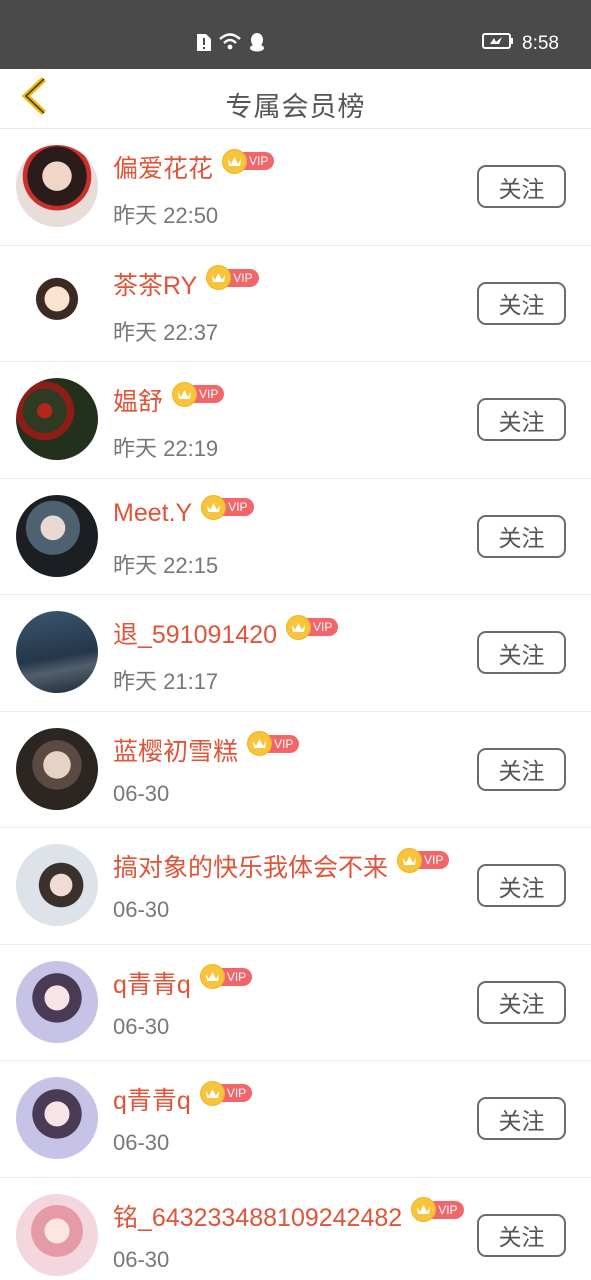 This screenshot has height=1280, width=591. I want to click on member-name: 媪舒, so click(138, 400).